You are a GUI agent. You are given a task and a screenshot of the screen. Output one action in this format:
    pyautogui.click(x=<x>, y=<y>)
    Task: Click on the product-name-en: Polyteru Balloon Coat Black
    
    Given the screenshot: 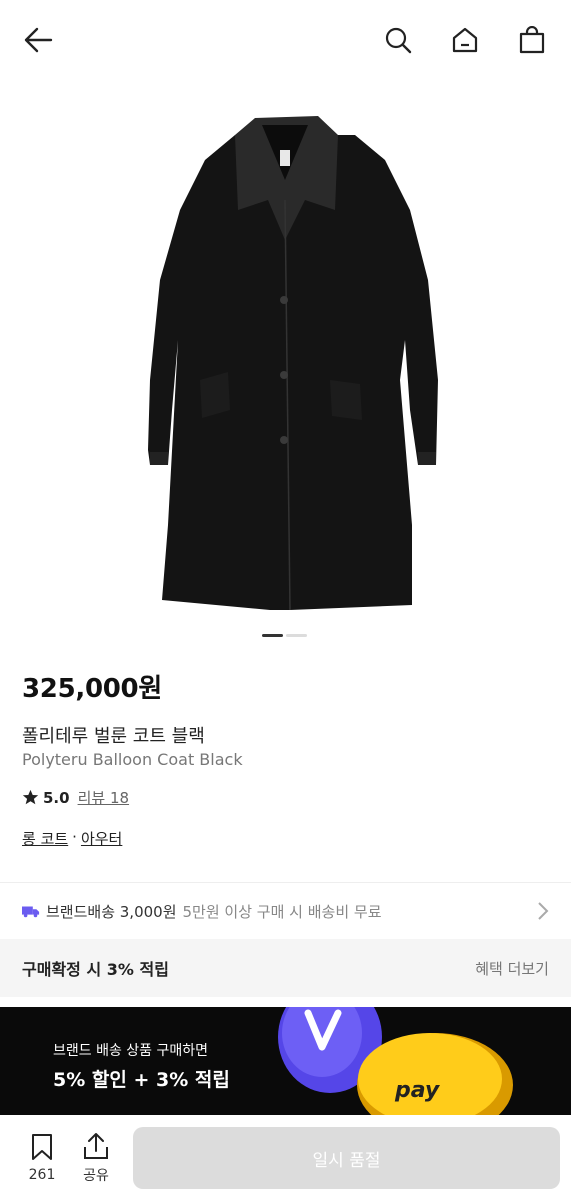 What is the action you would take?
    pyautogui.click(x=132, y=759)
    